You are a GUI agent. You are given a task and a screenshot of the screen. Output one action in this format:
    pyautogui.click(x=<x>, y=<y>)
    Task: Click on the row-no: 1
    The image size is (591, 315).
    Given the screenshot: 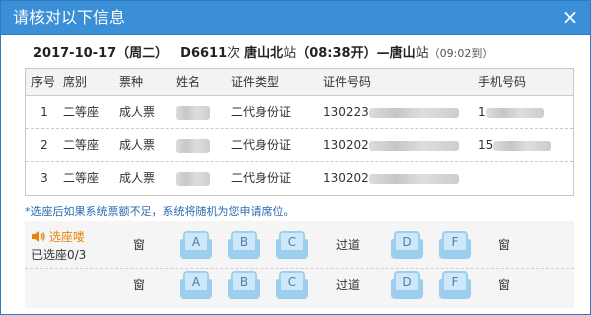 What is the action you would take?
    pyautogui.click(x=44, y=112)
    